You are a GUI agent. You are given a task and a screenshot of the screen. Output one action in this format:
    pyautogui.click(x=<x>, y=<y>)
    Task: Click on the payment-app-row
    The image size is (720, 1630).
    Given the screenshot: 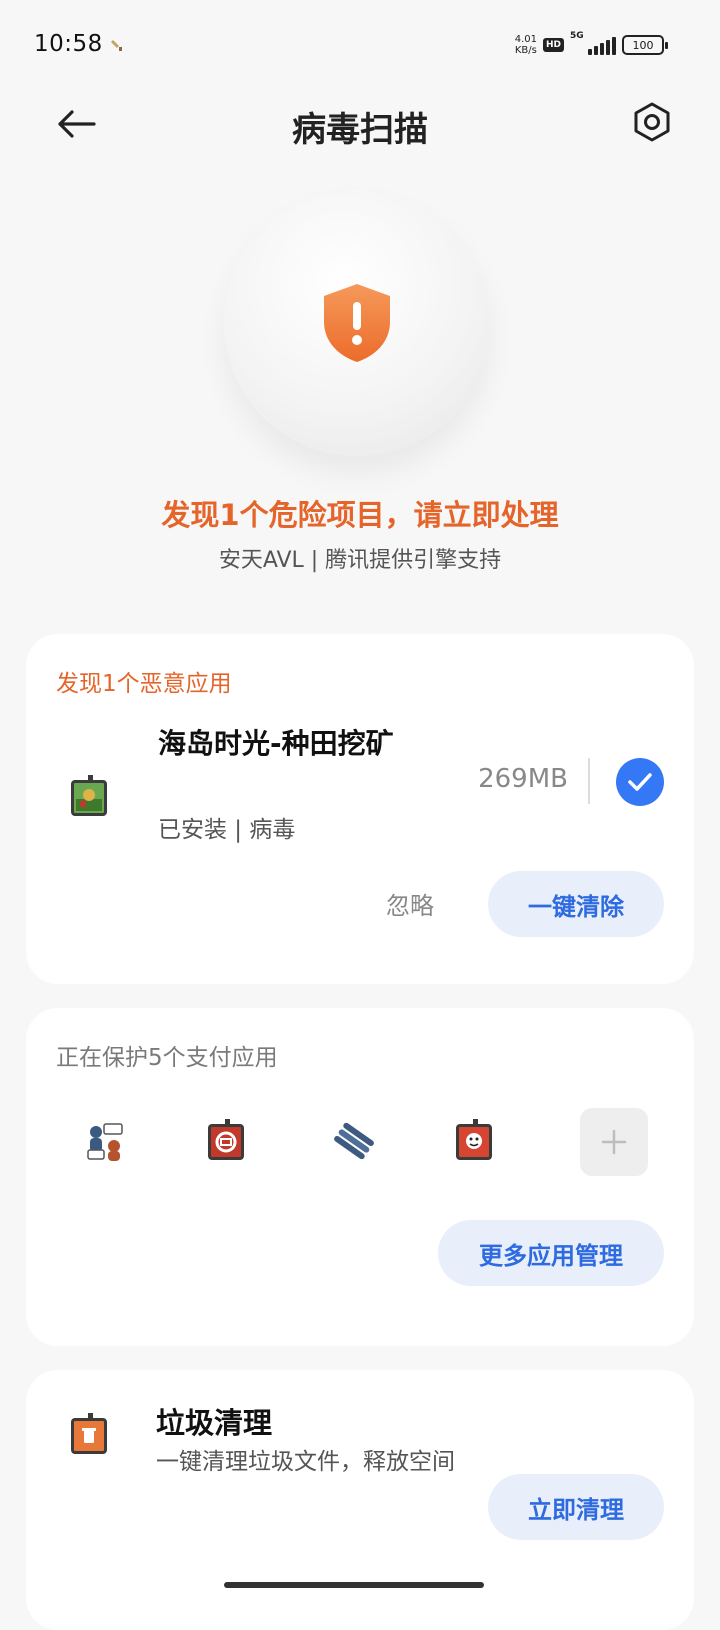 What is the action you would take?
    pyautogui.click(x=360, y=1142)
    